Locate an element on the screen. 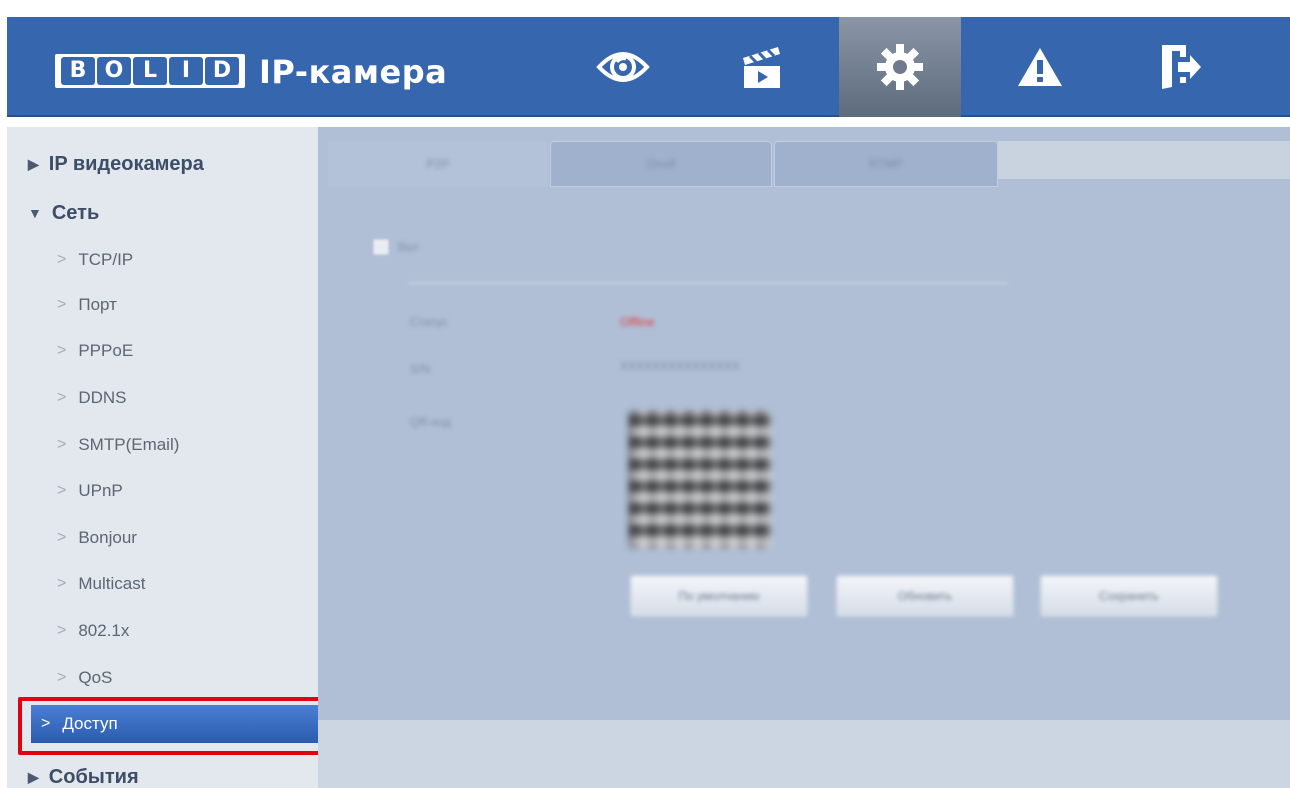 The height and width of the screenshot is (788, 1290). sidebar-item-label: Доступ is located at coordinates (90, 723).